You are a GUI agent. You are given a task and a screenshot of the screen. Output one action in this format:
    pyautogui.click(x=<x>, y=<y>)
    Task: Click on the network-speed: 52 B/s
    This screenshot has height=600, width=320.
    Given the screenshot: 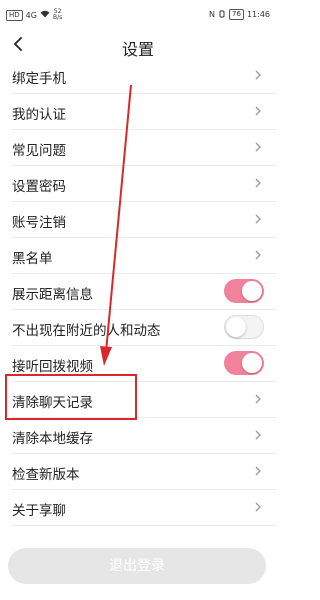 What is the action you would take?
    pyautogui.click(x=57, y=14)
    